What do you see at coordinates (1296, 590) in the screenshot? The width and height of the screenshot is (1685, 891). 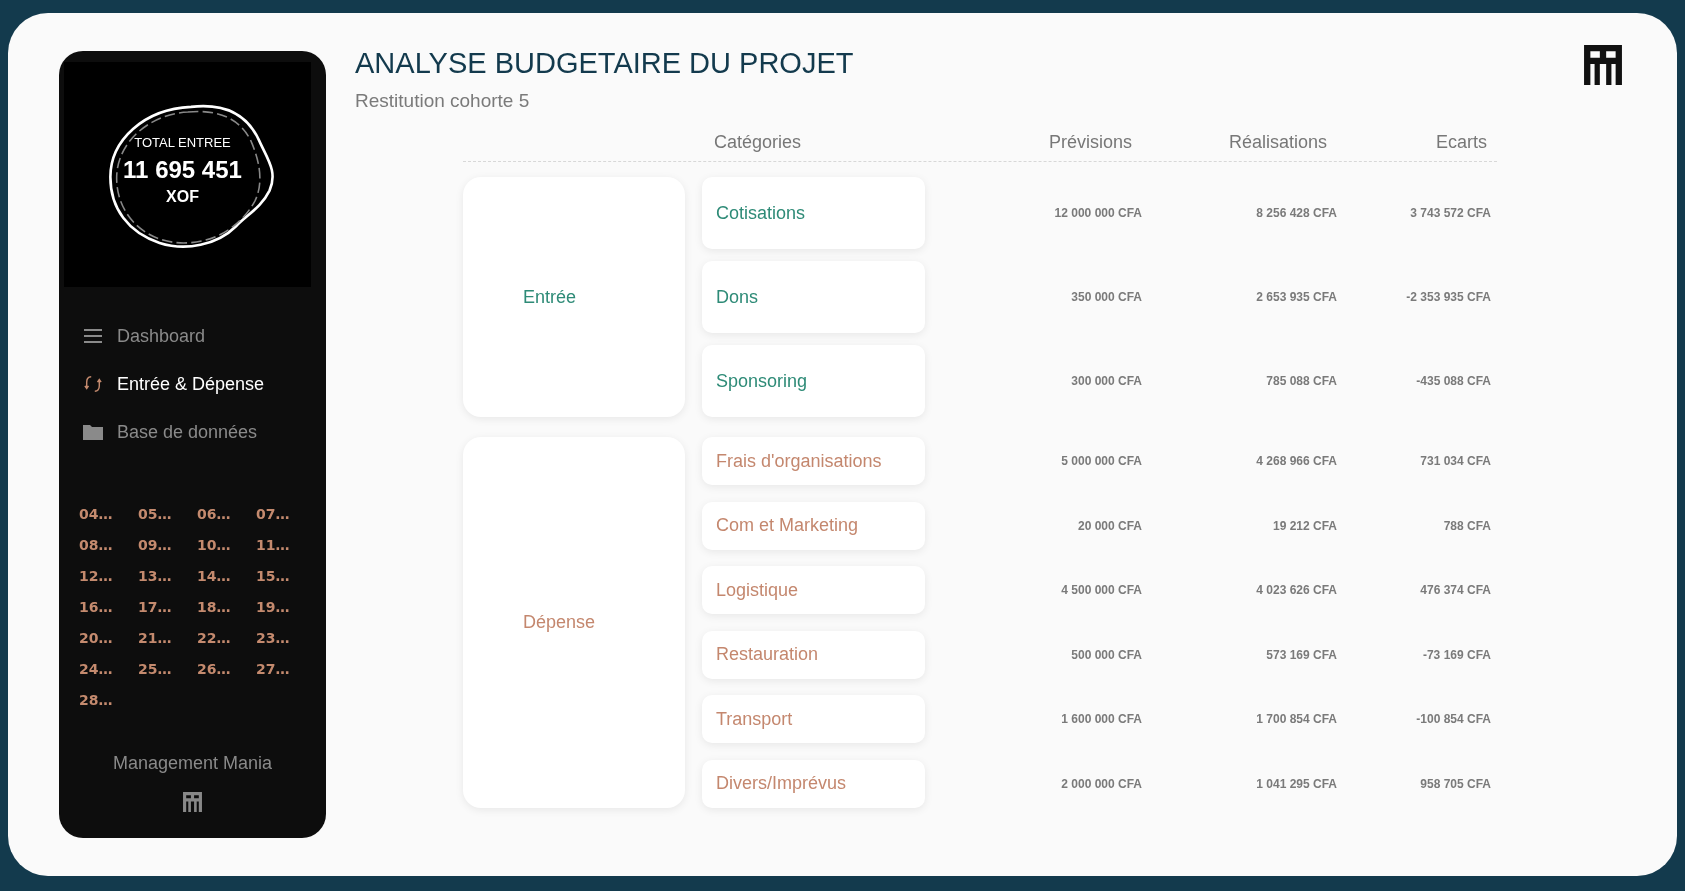 I see `actual-value: 4 023 626 CFA` at bounding box center [1296, 590].